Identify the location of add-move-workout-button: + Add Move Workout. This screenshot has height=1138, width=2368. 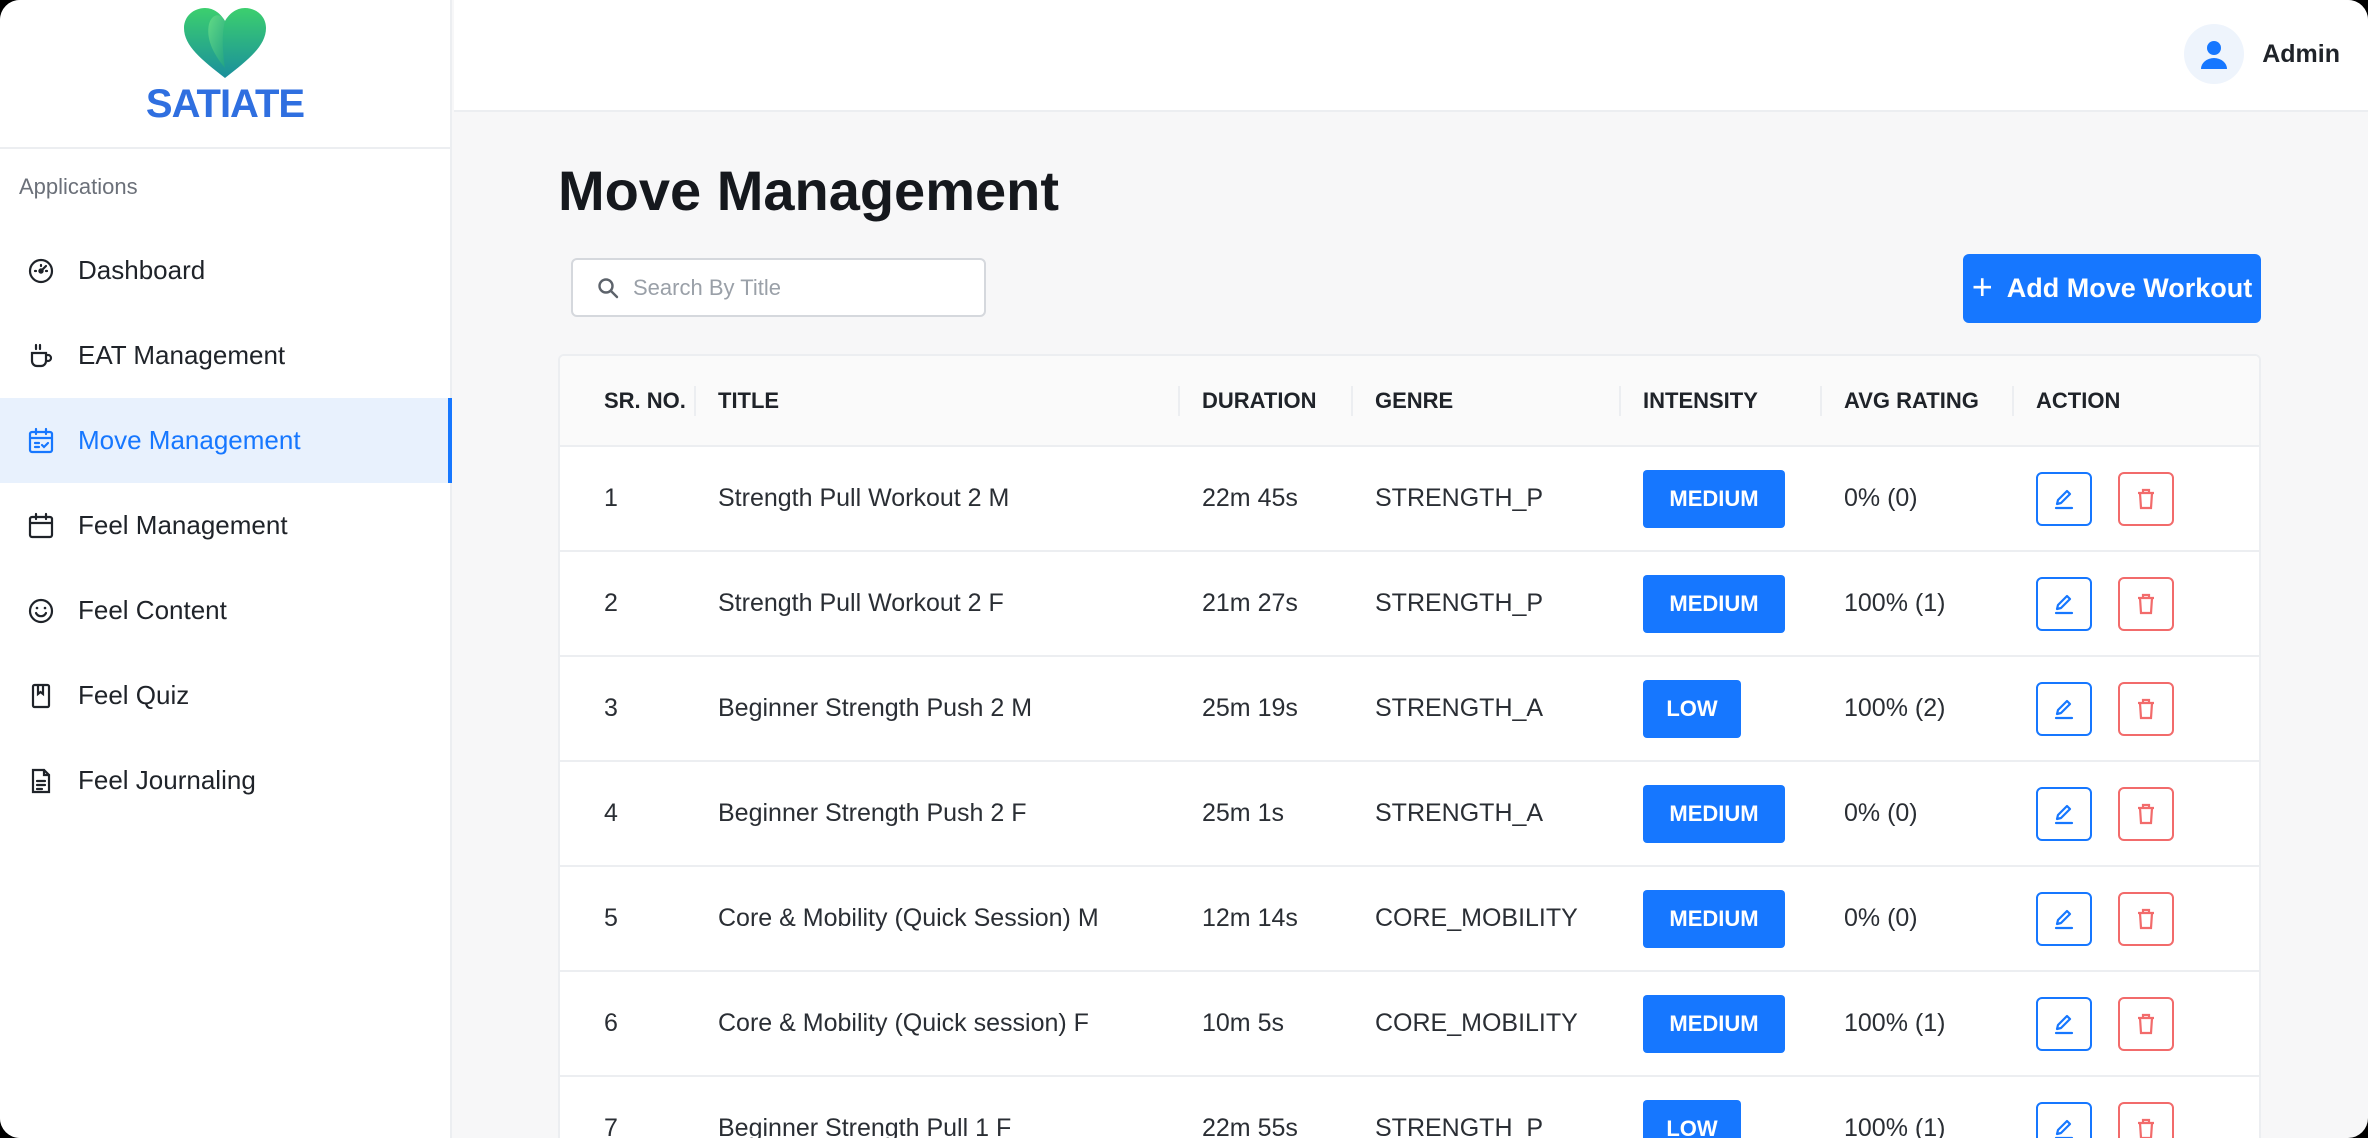
(2112, 288).